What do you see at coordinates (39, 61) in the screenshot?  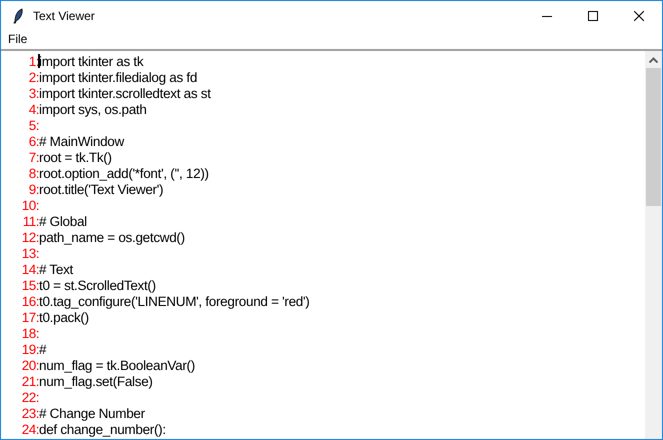 I see `text-cursor` at bounding box center [39, 61].